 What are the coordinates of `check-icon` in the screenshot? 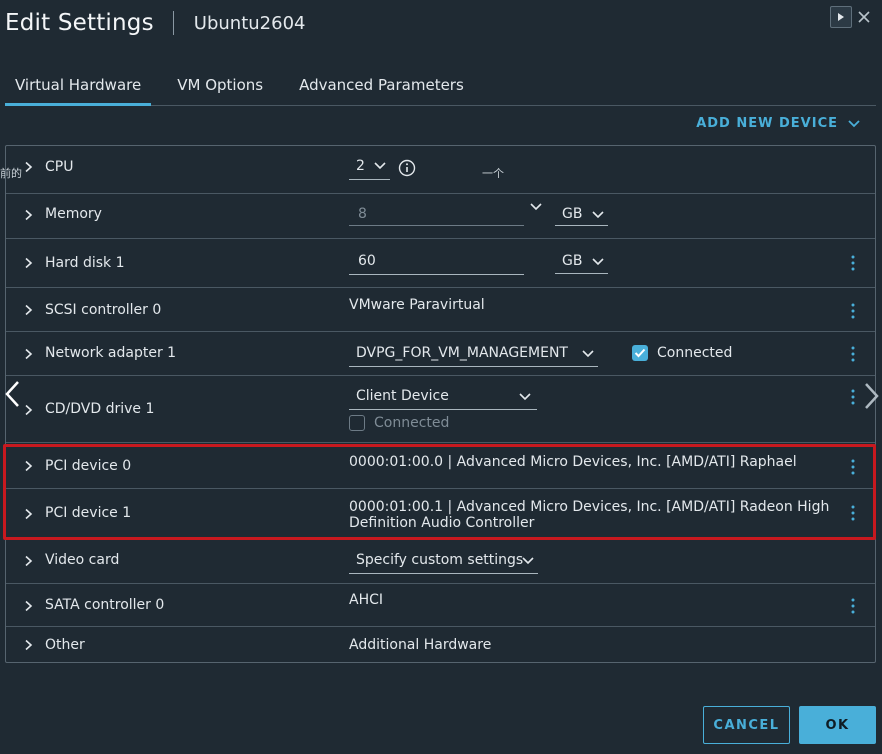 It's located at (640, 353).